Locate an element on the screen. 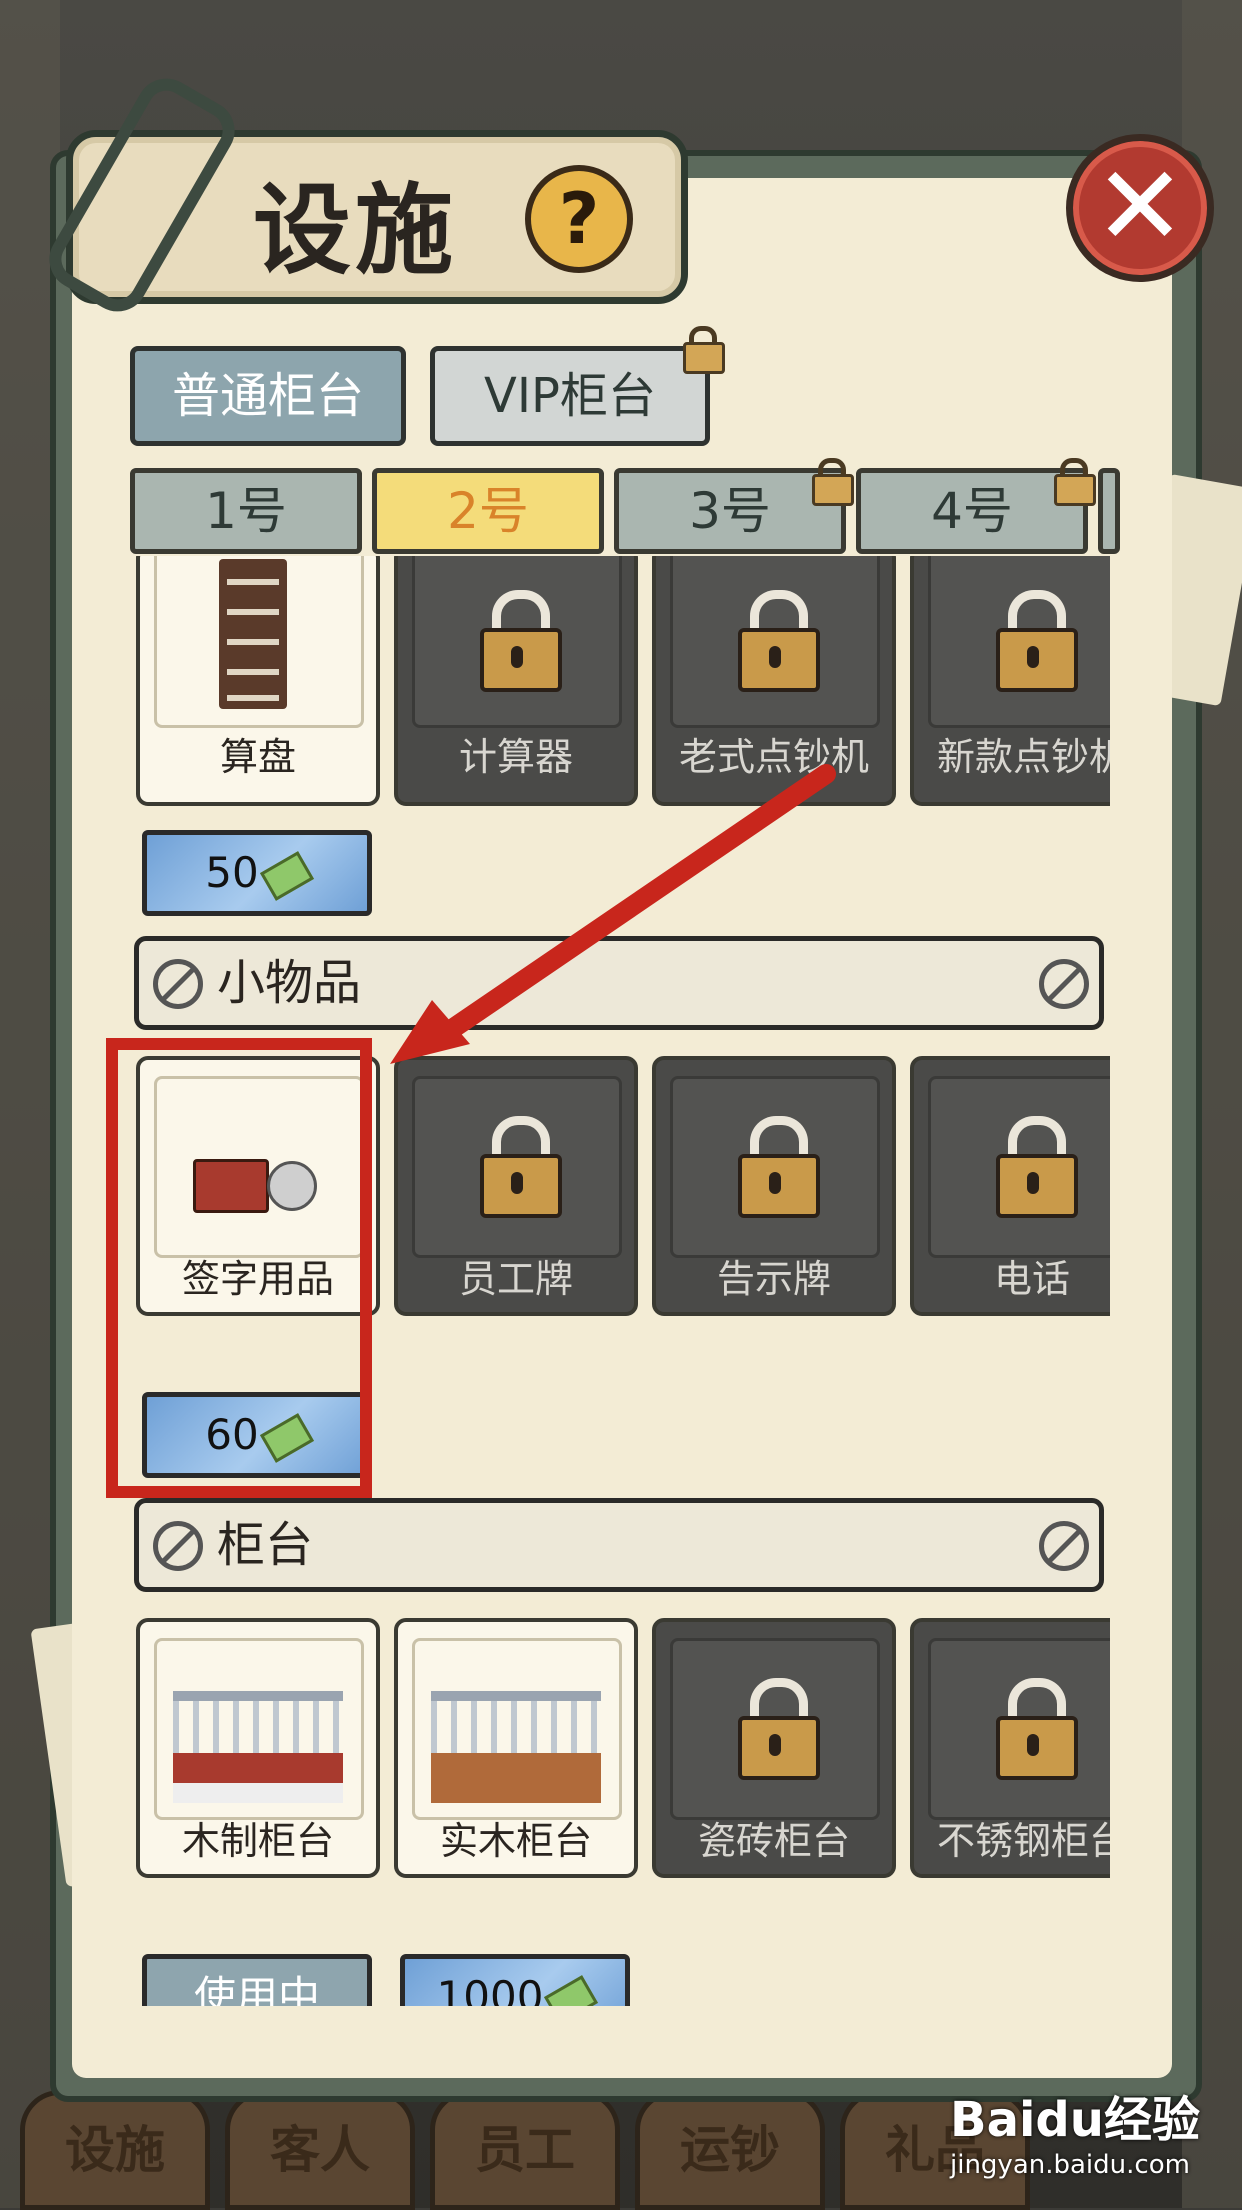  section-title: 柜台 is located at coordinates (265, 1545).